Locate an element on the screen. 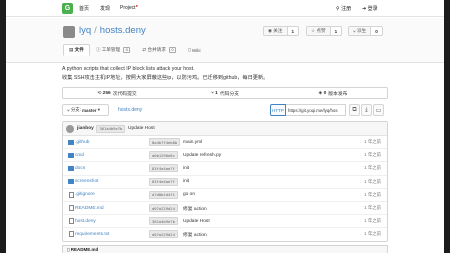 This screenshot has width=450, height=253. file-commit-message: main.yml is located at coordinates (192, 142).